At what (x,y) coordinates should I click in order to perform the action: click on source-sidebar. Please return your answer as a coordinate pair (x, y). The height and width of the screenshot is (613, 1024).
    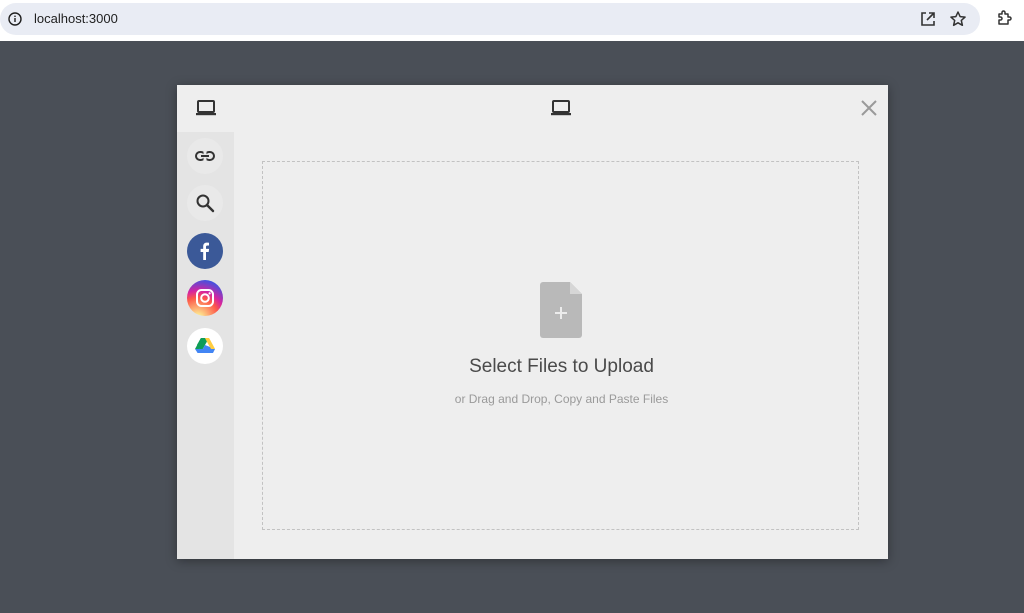
    Looking at the image, I should click on (205, 345).